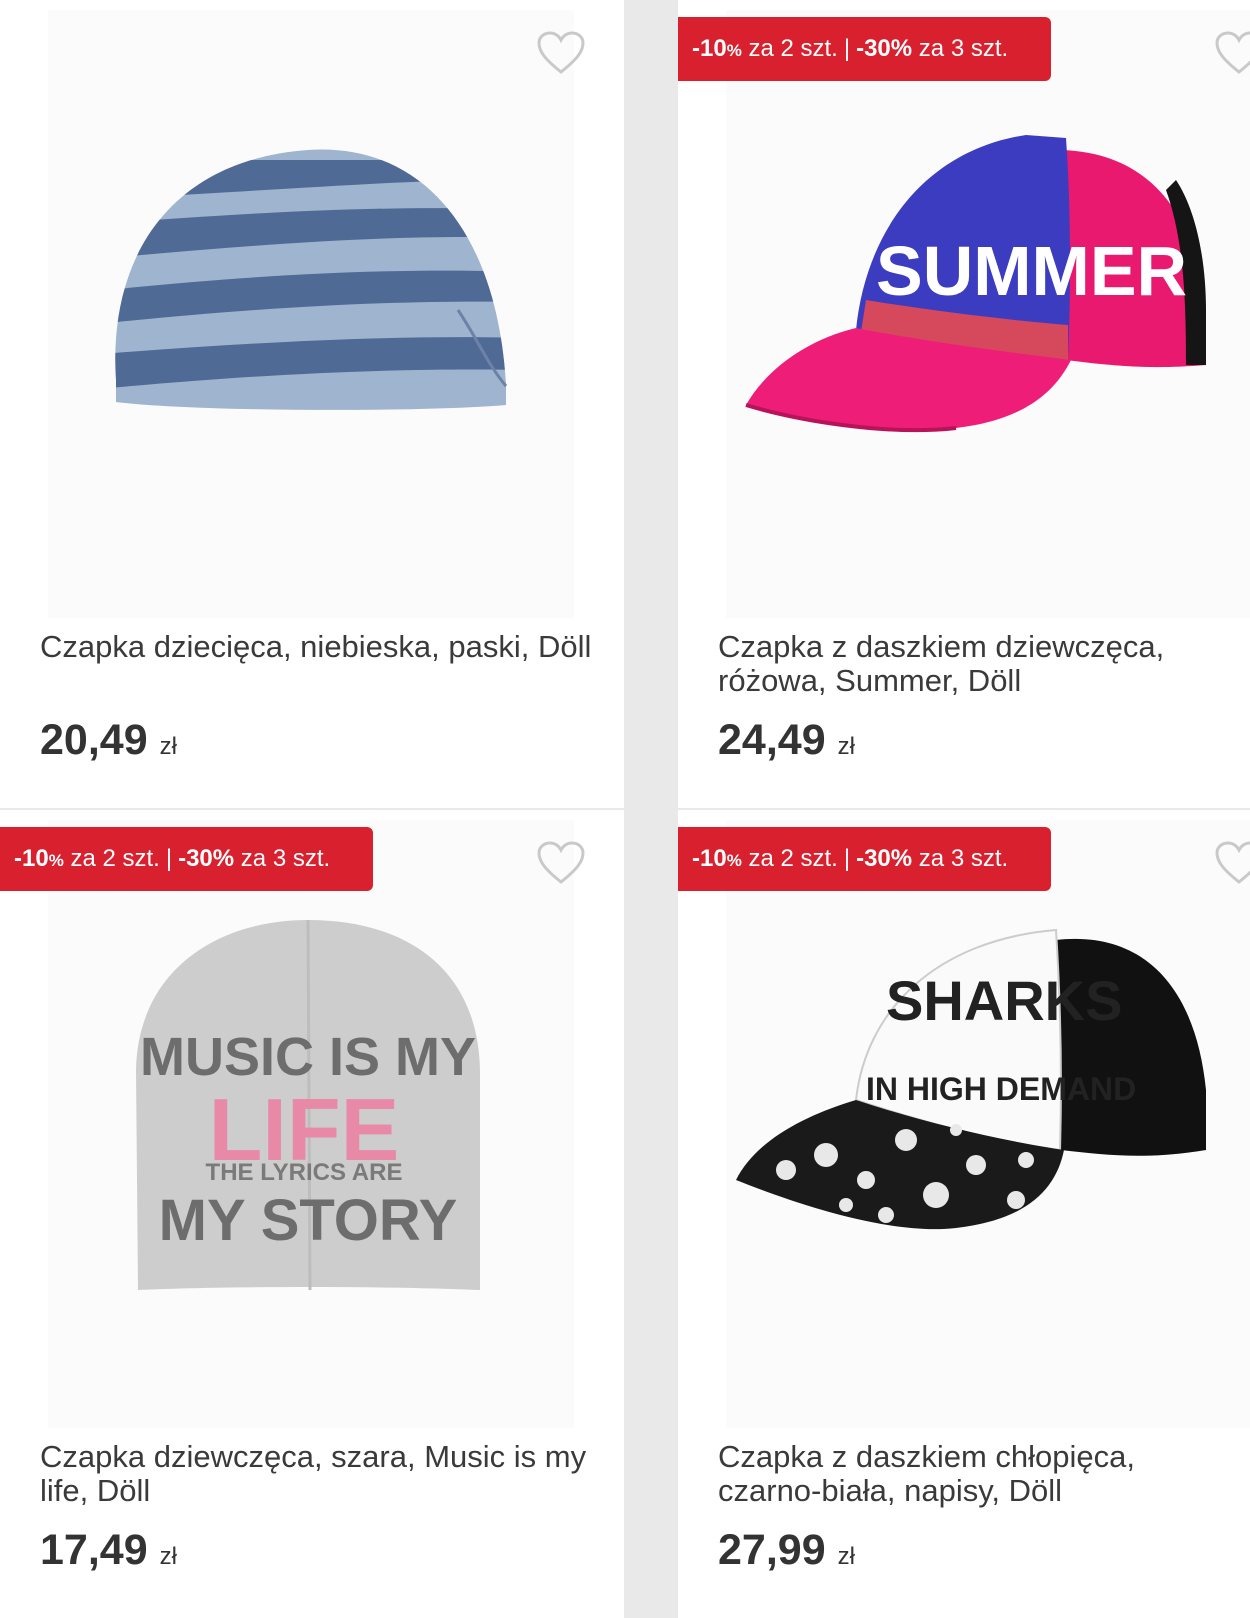  Describe the element at coordinates (94, 1550) in the screenshot. I see `price-value: 17,49` at that location.